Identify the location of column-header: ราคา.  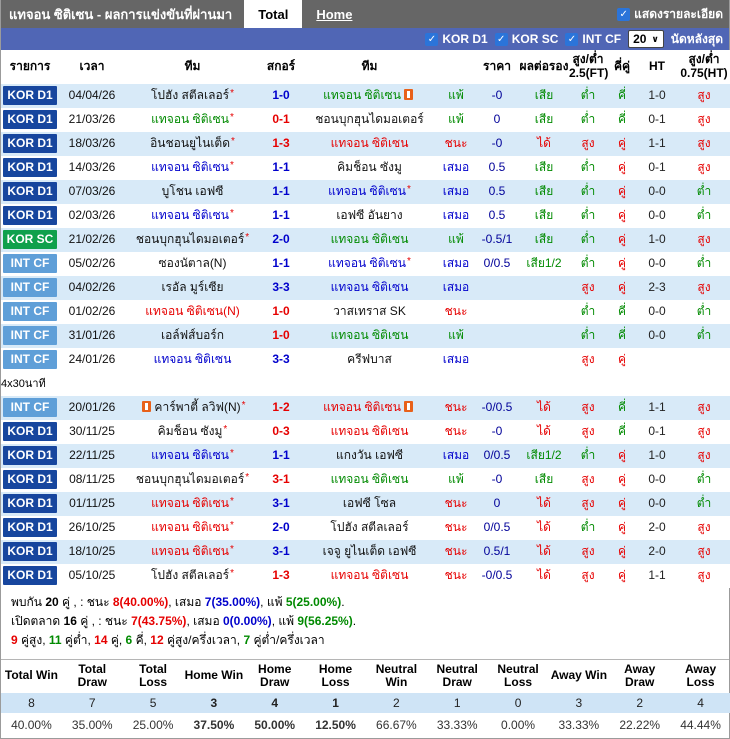
(497, 67).